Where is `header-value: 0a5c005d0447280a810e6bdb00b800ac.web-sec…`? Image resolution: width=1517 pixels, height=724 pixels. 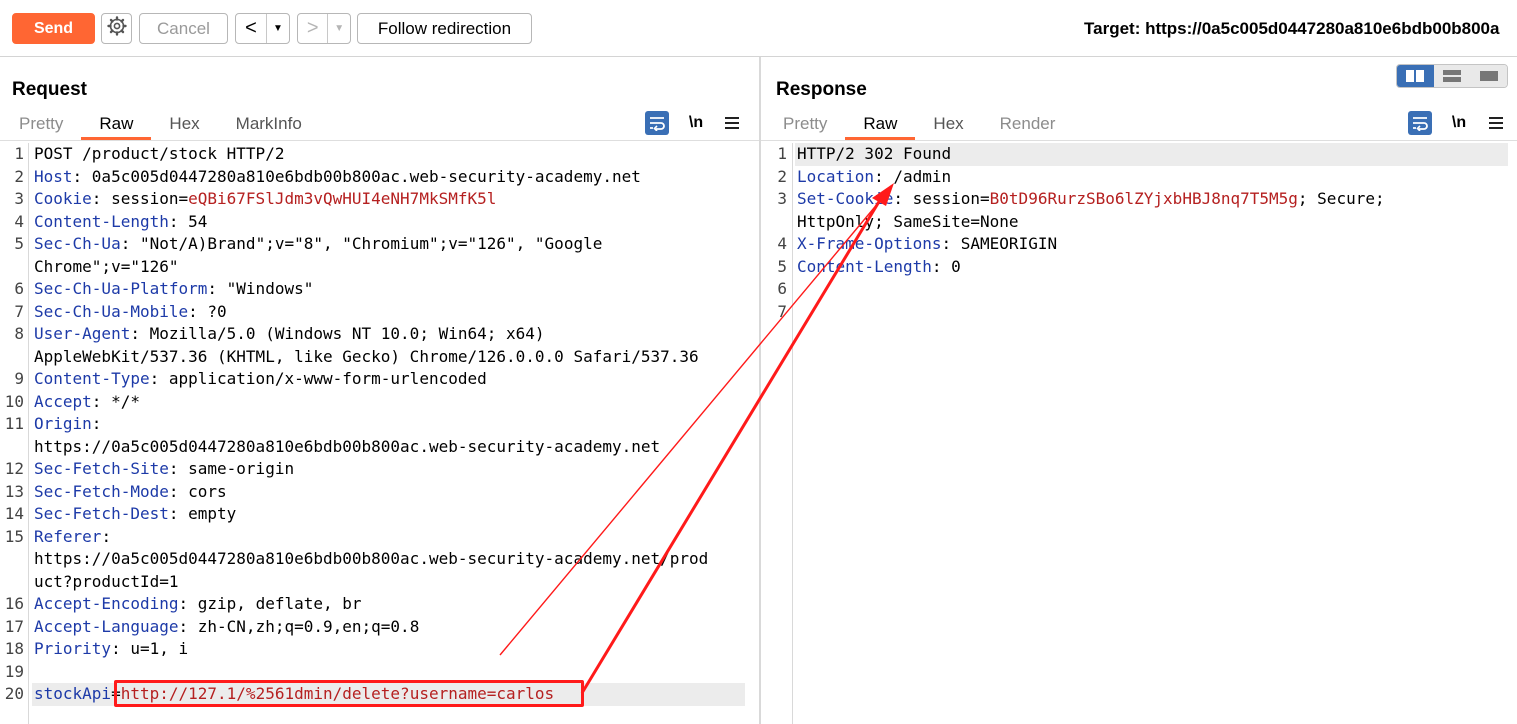 header-value: 0a5c005d0447280a810e6bdb00b800ac.web-sec… is located at coordinates (366, 176).